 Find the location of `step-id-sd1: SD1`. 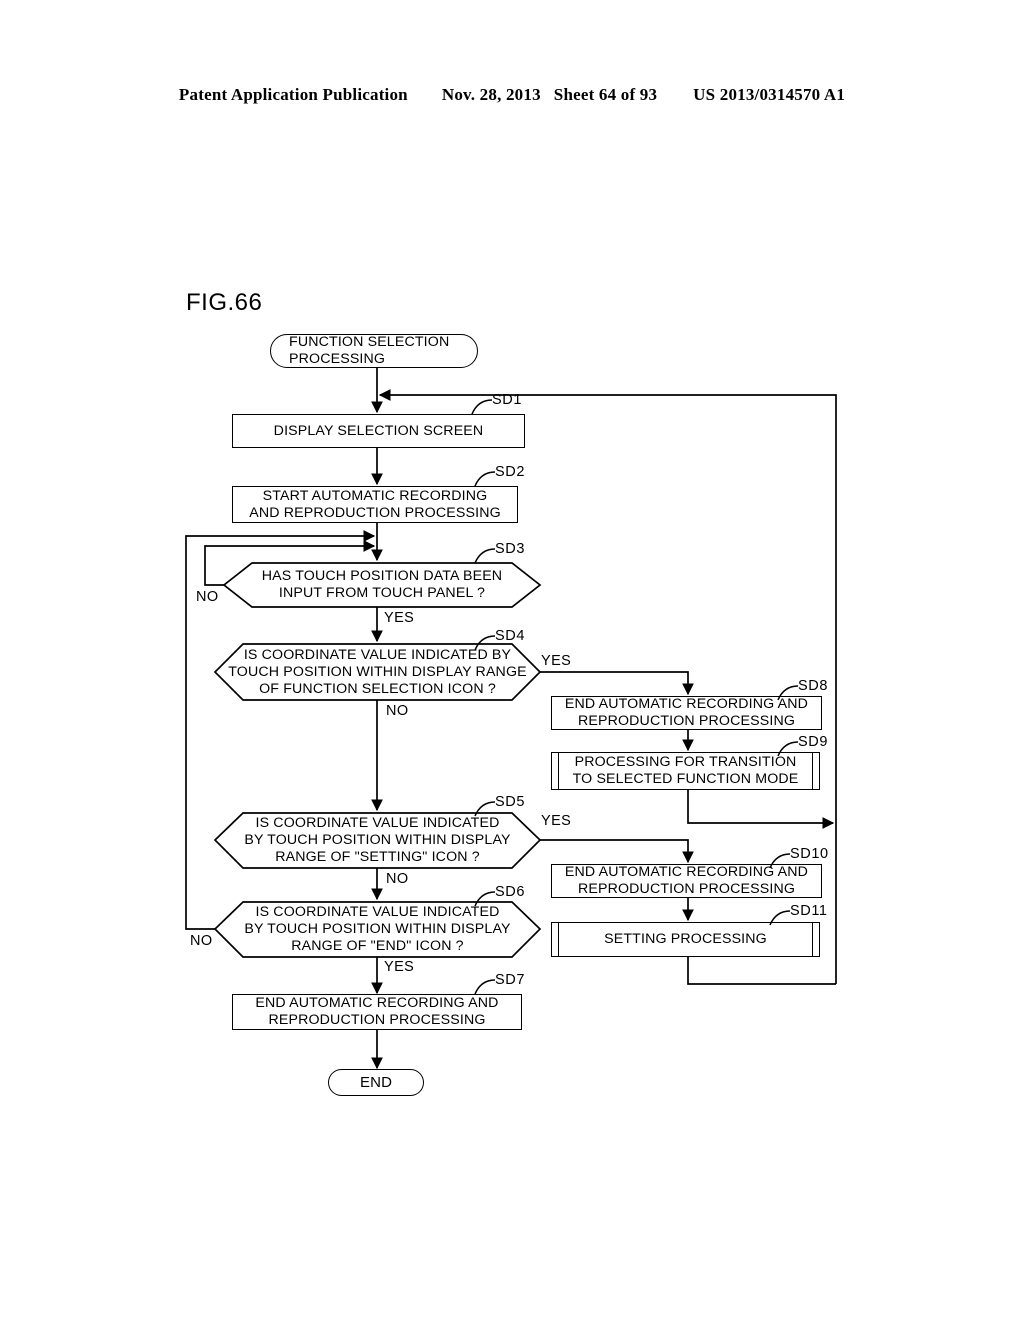

step-id-sd1: SD1 is located at coordinates (507, 400).